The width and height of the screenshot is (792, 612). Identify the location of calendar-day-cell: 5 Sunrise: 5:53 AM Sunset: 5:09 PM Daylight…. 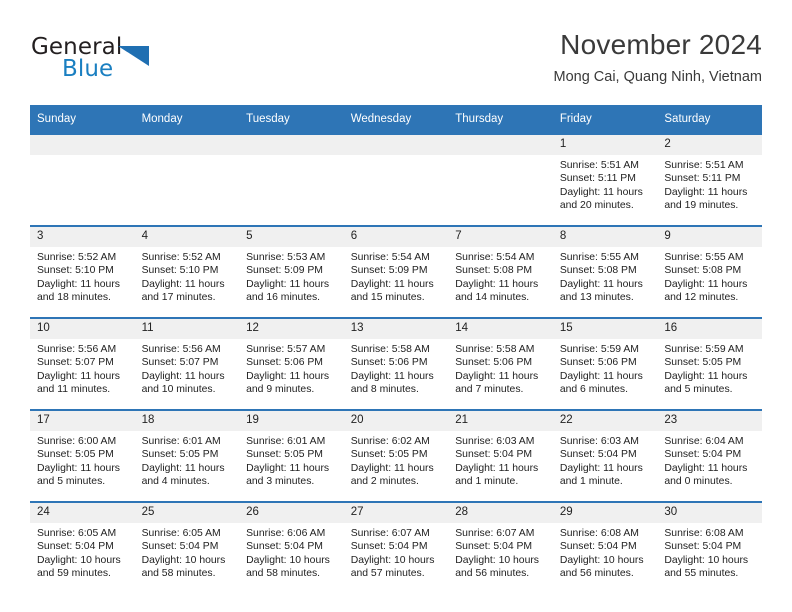
(291, 272).